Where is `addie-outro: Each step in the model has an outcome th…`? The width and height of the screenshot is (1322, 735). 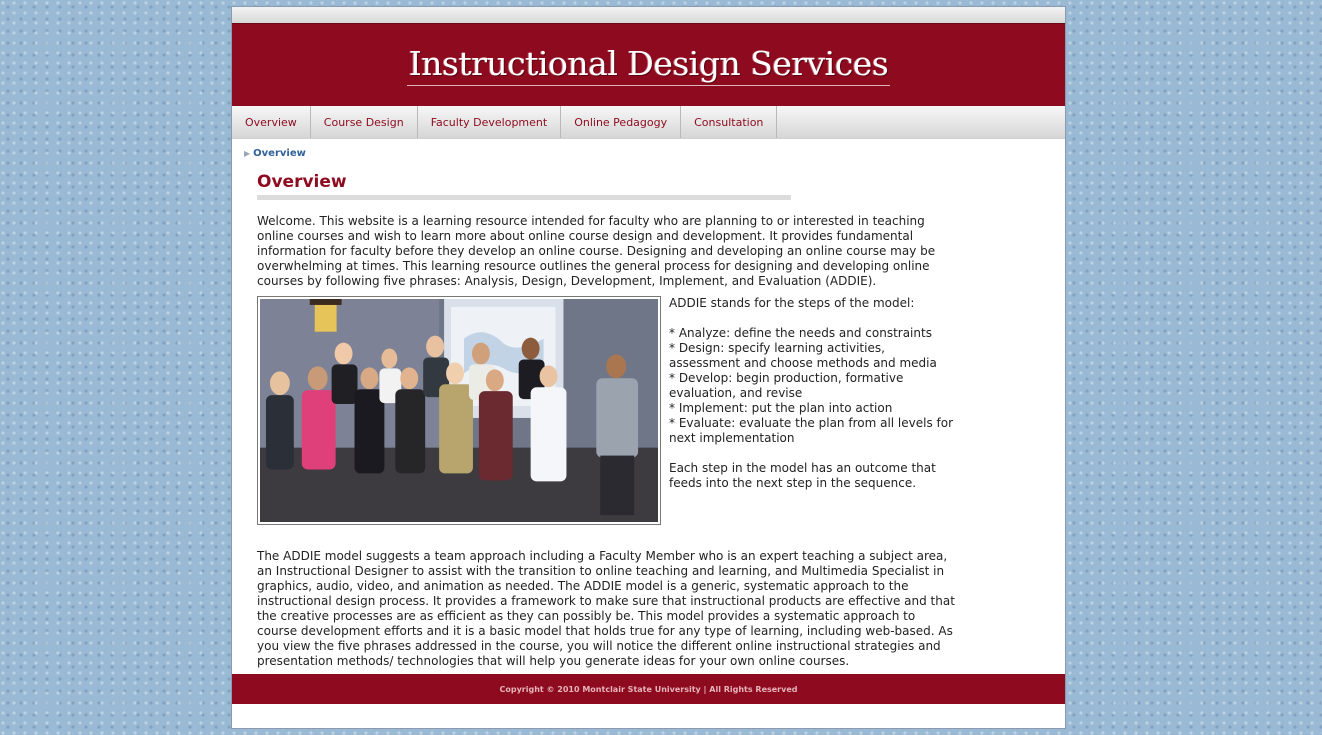
addie-outro: Each step in the model has an outcome th… is located at coordinates (802, 475).